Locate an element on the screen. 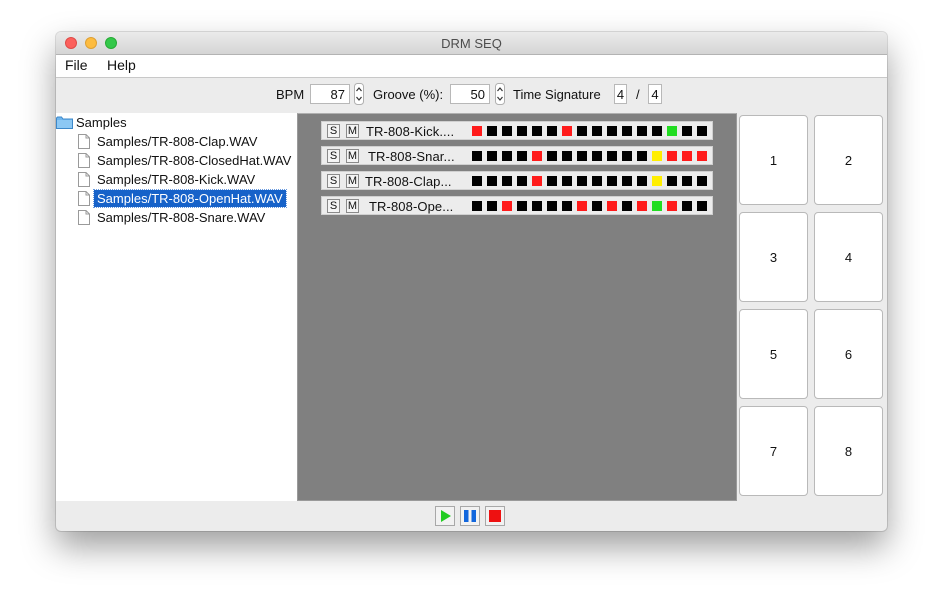  bpm-spinner-icon is located at coordinates (359, 94).